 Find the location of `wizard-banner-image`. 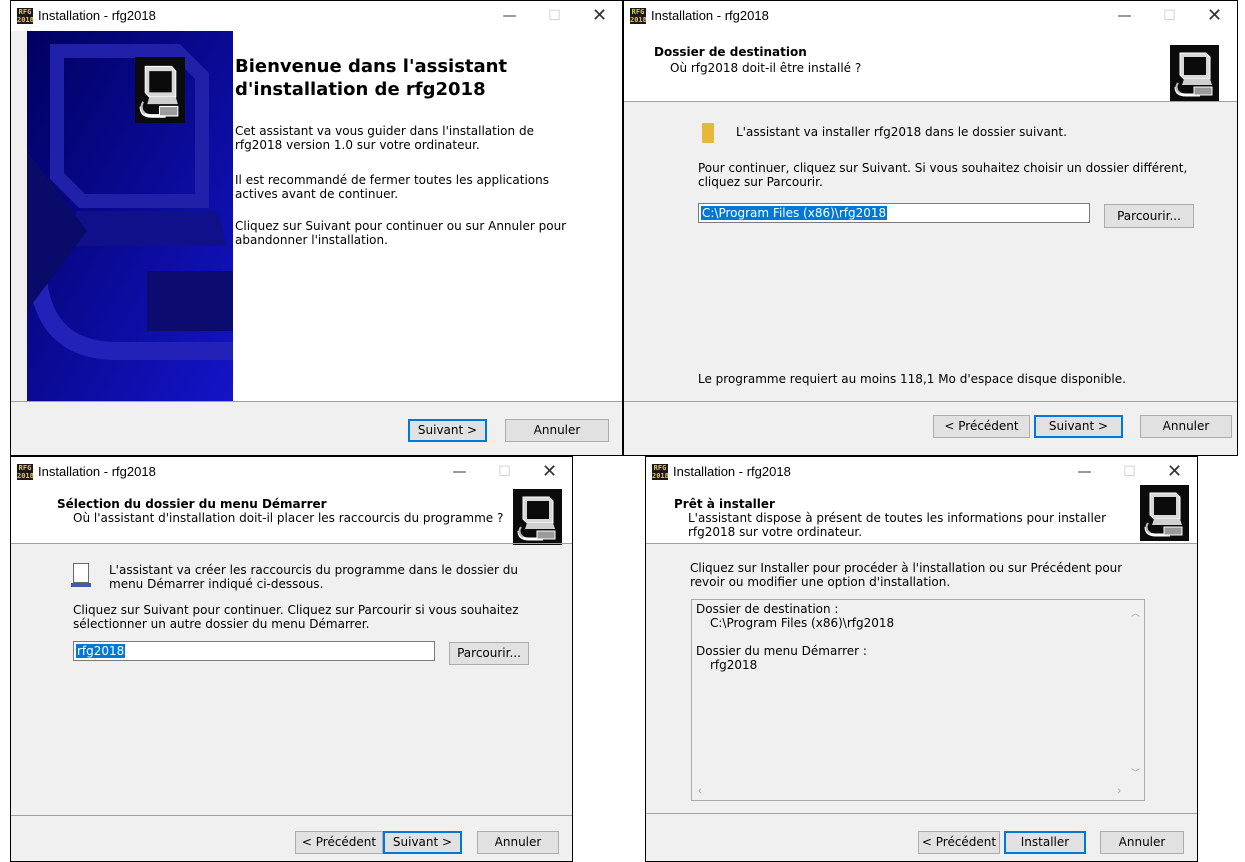

wizard-banner-image is located at coordinates (130, 216).